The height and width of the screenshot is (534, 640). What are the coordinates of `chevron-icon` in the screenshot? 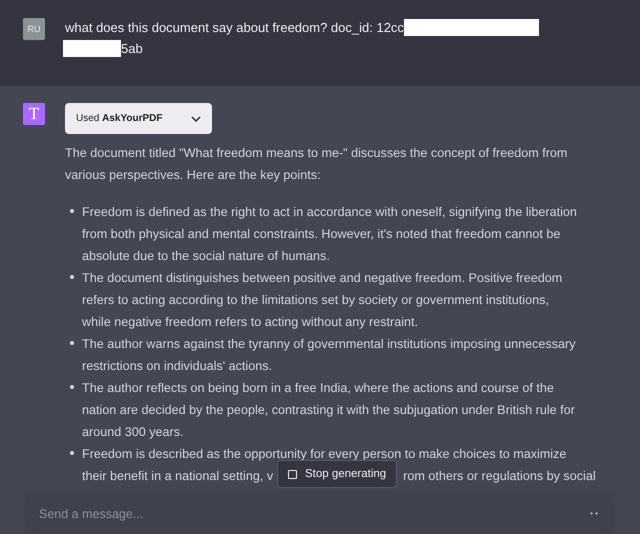 It's located at (196, 119).